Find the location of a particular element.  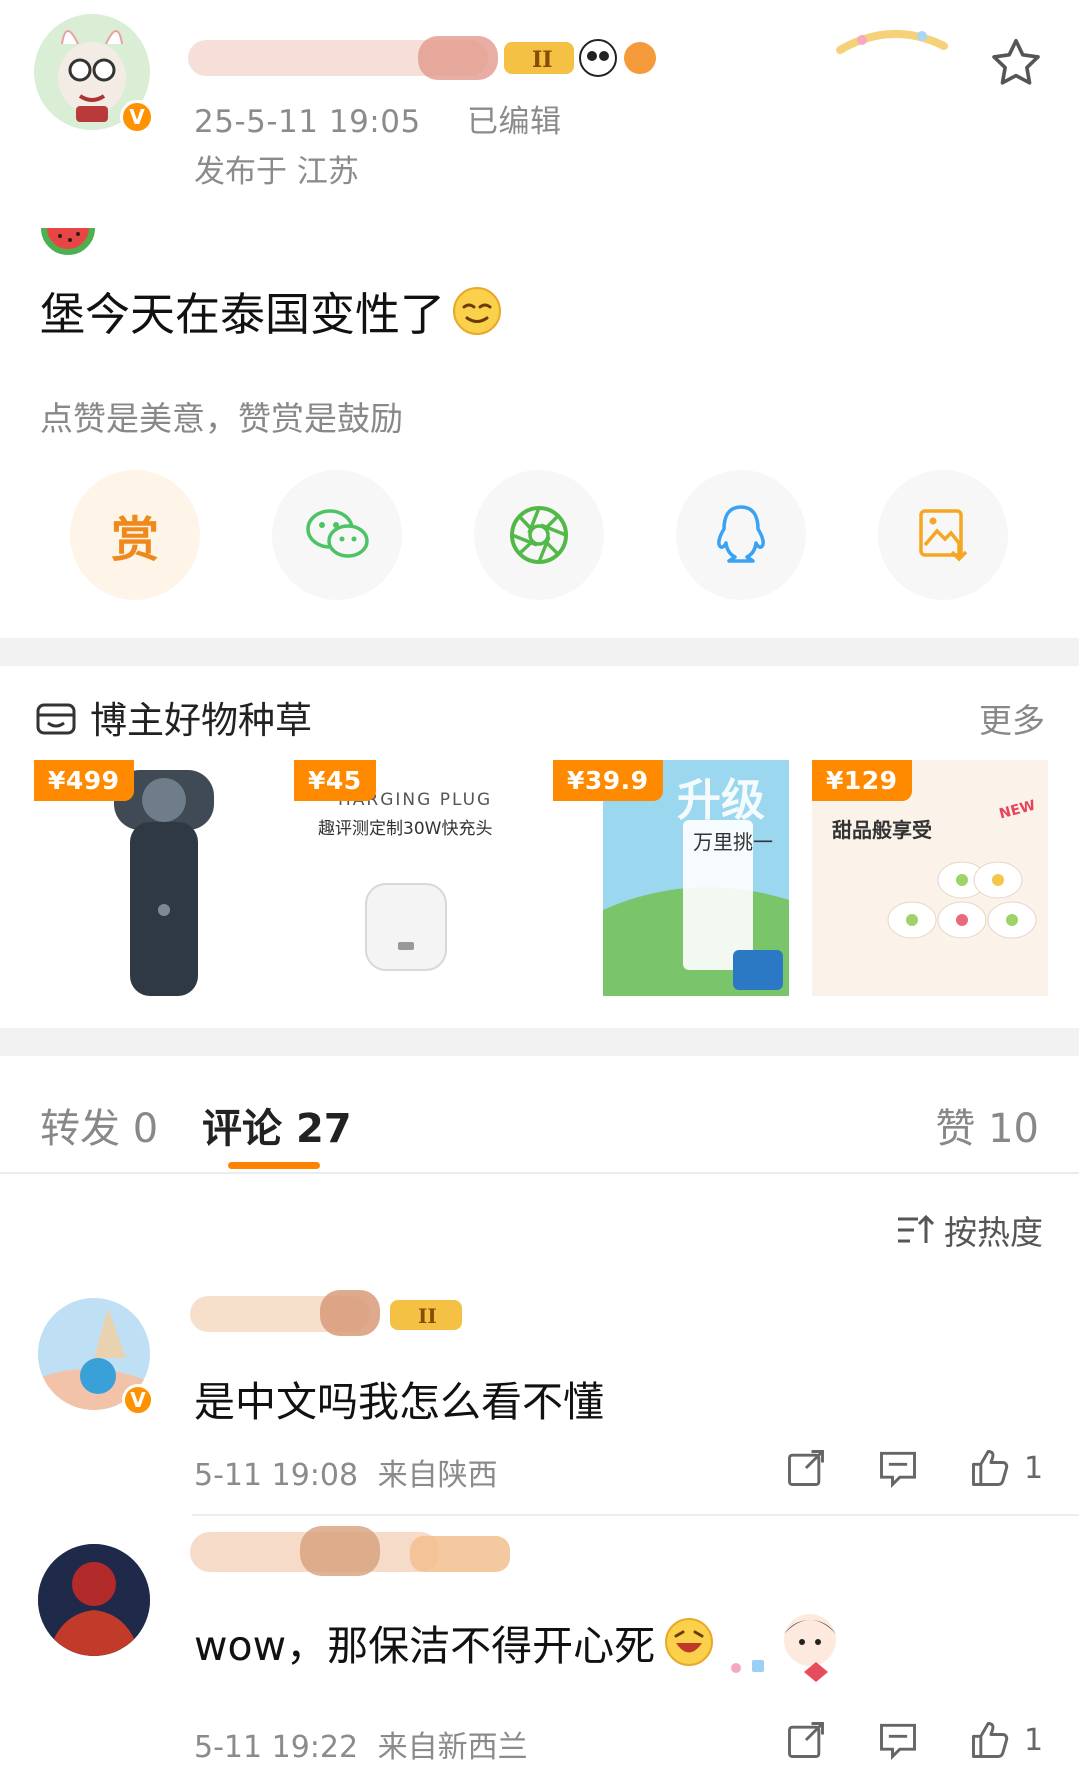

post-body: 堡今天在泰国变性了 is located at coordinates (271, 310).